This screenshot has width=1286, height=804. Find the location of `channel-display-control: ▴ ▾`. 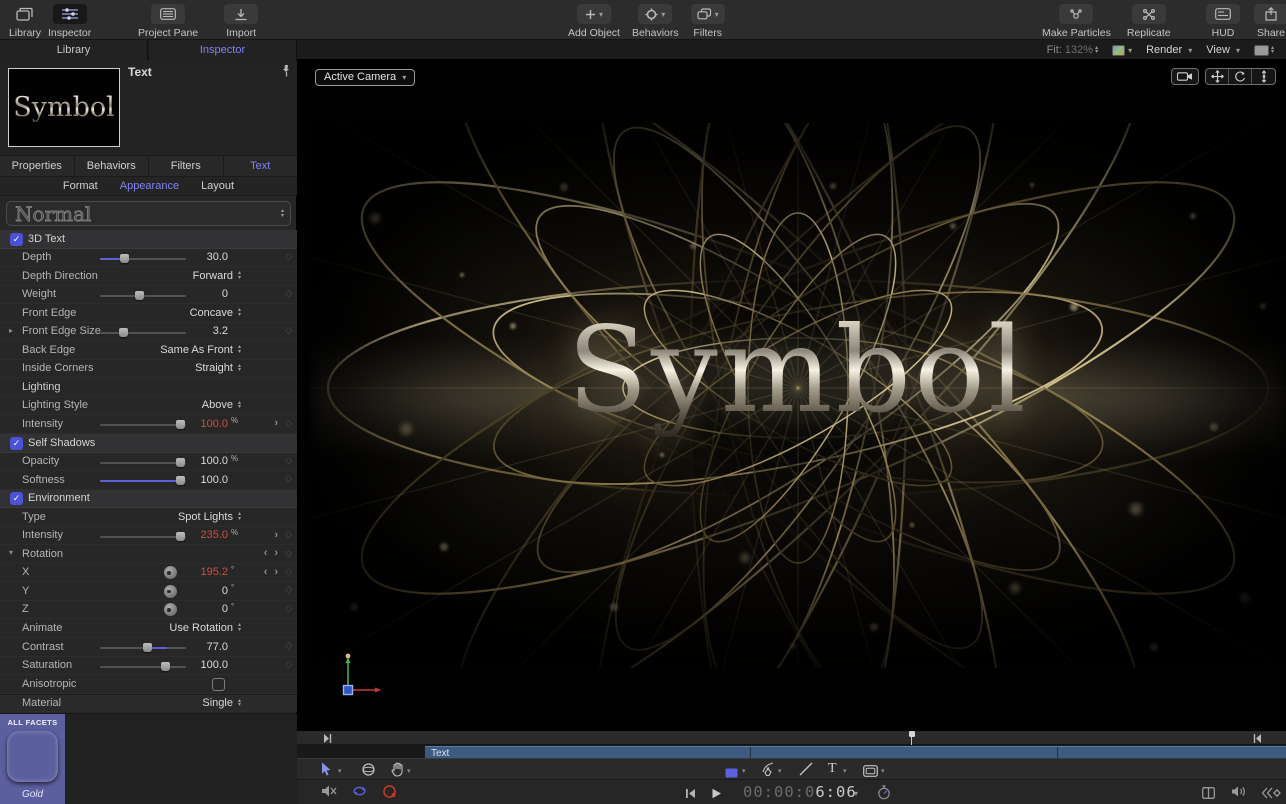

channel-display-control: ▴ ▾ is located at coordinates (1263, 50).